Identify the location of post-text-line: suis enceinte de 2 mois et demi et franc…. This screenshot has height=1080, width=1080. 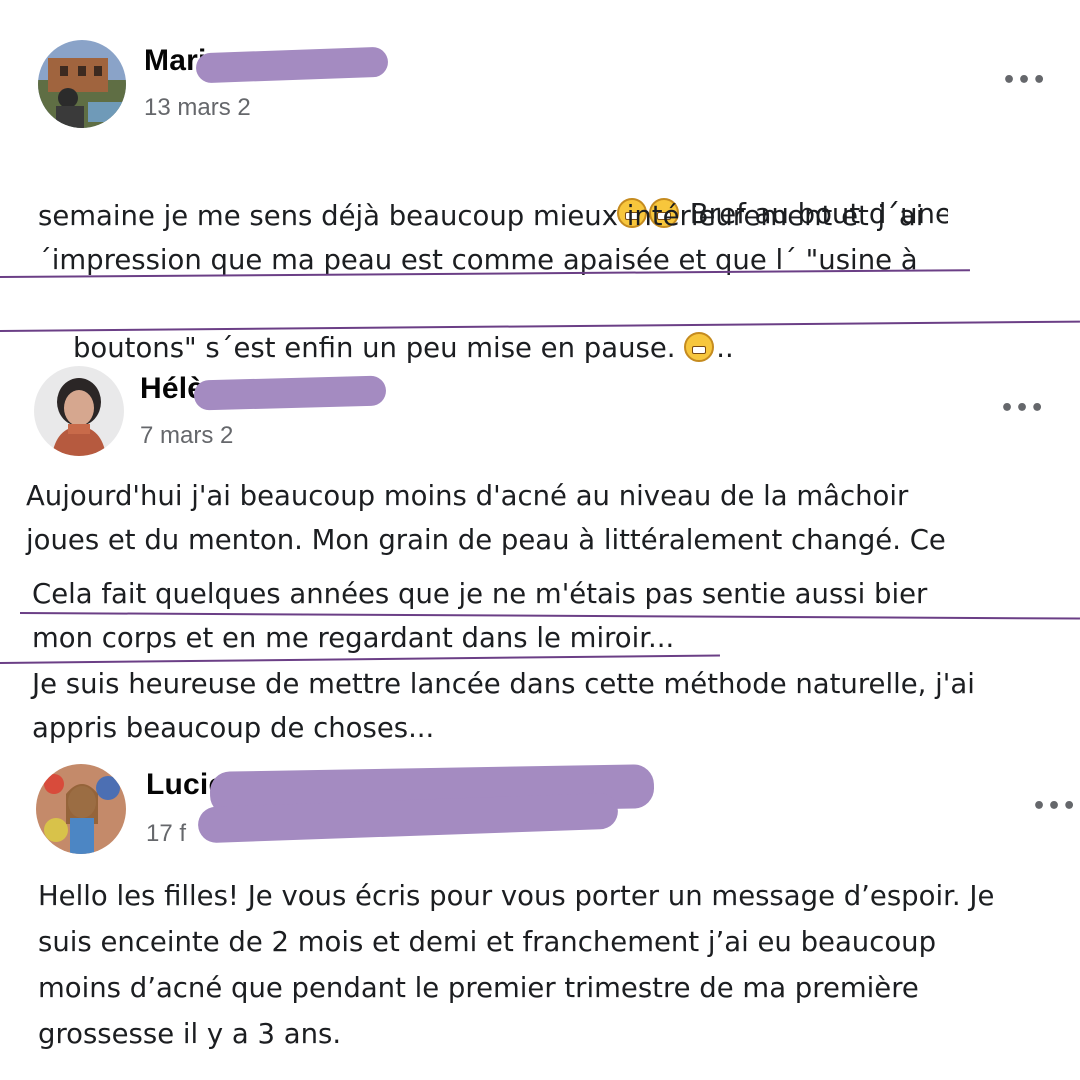
(487, 942).